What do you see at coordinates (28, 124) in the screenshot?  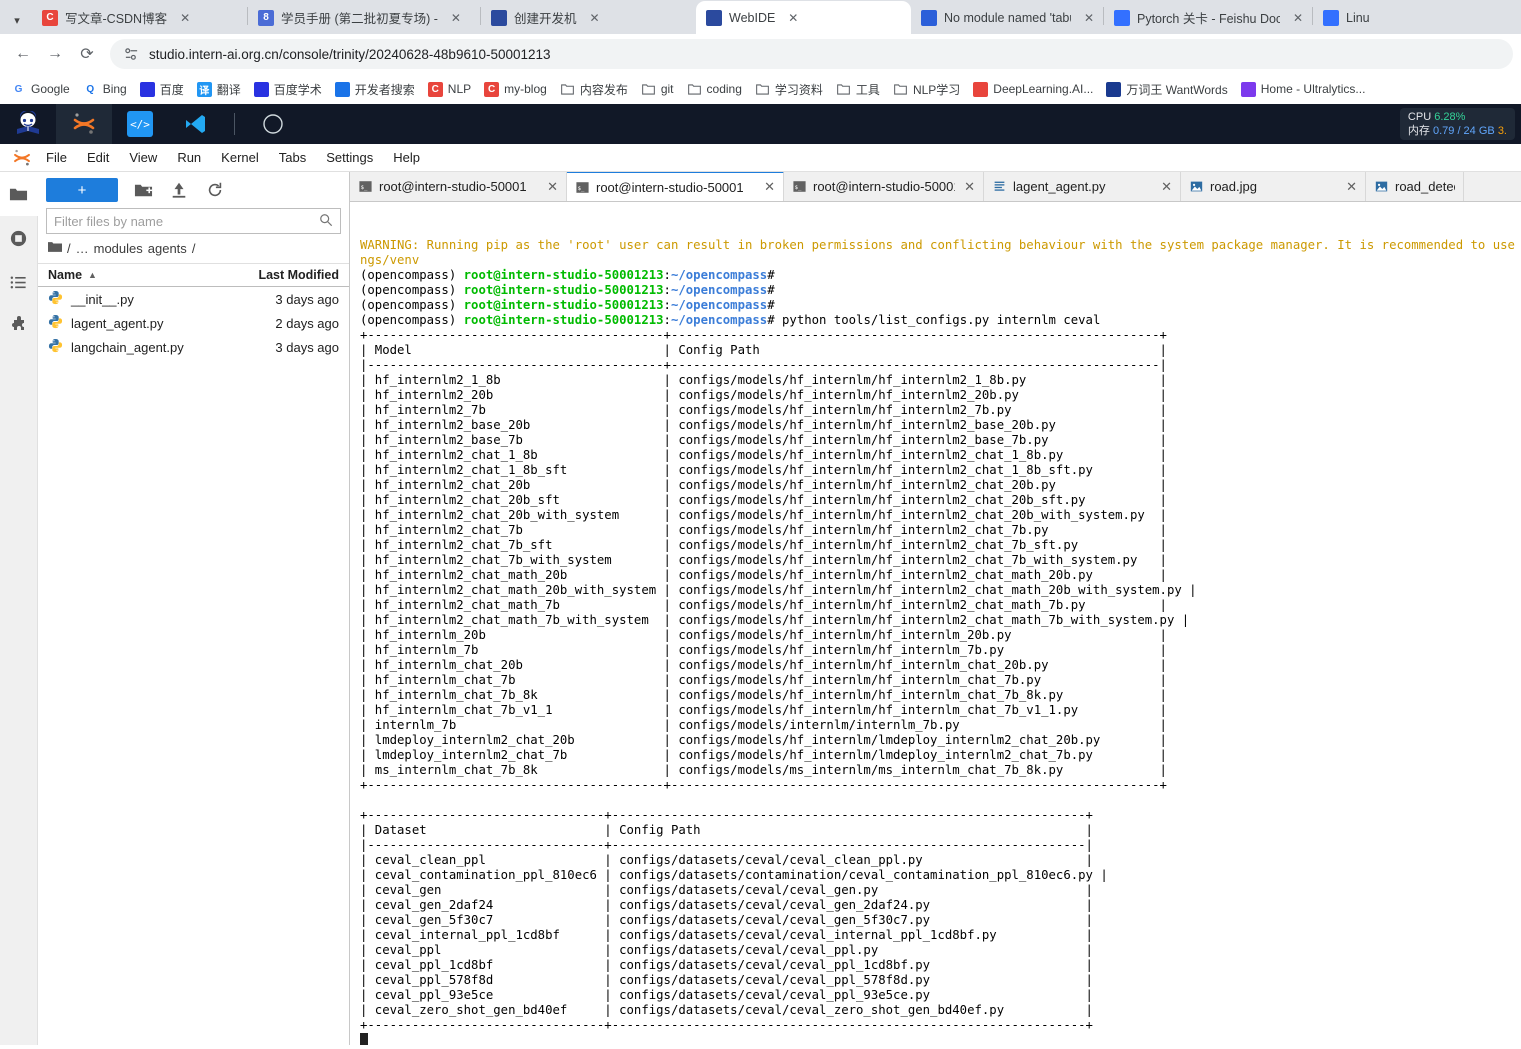 I see `intern-studio-logo-icon` at bounding box center [28, 124].